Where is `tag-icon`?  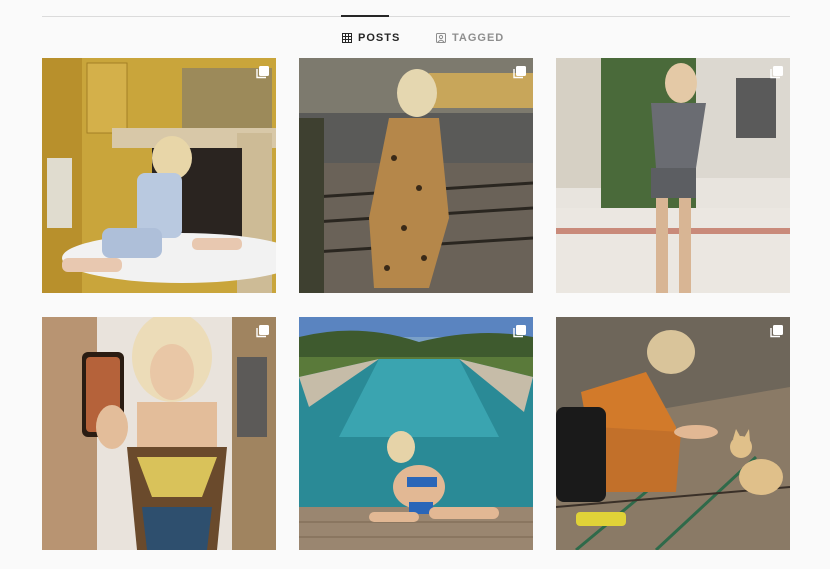
tag-icon is located at coordinates (441, 38).